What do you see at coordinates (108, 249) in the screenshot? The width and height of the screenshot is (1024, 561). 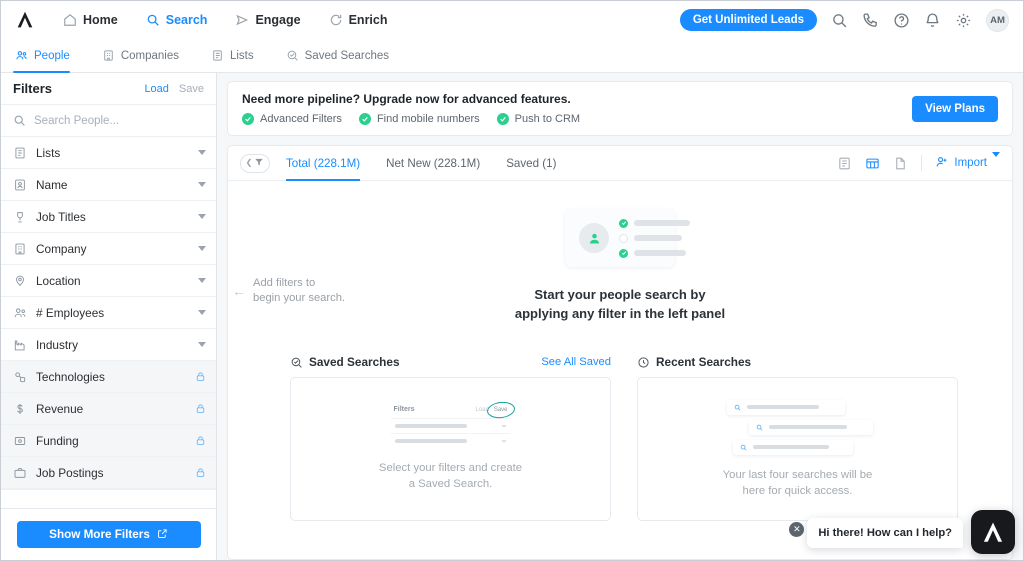 I see `filter-company: Company` at bounding box center [108, 249].